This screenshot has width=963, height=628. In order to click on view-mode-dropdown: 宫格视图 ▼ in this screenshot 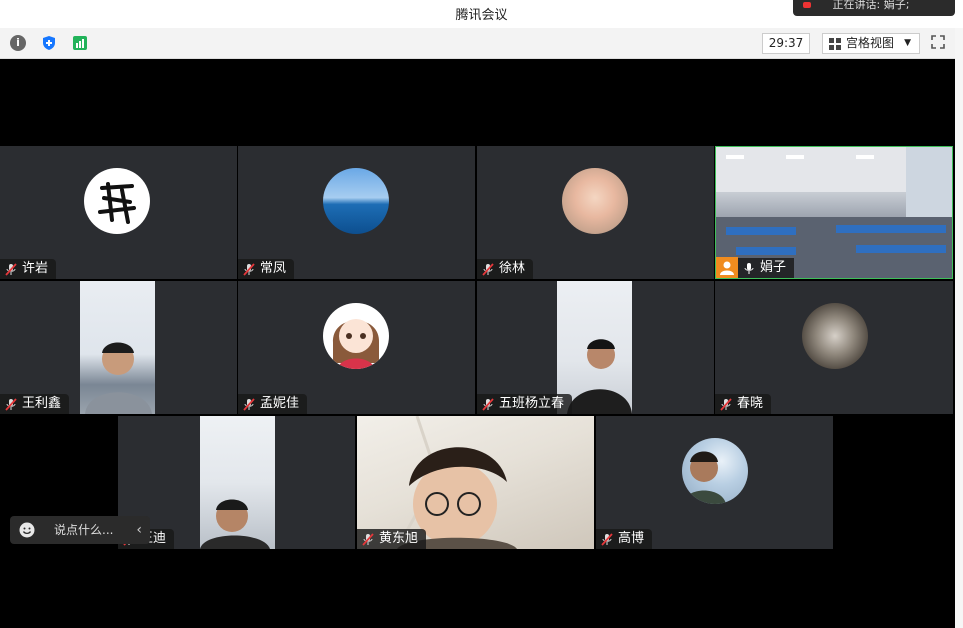, I will do `click(871, 43)`.